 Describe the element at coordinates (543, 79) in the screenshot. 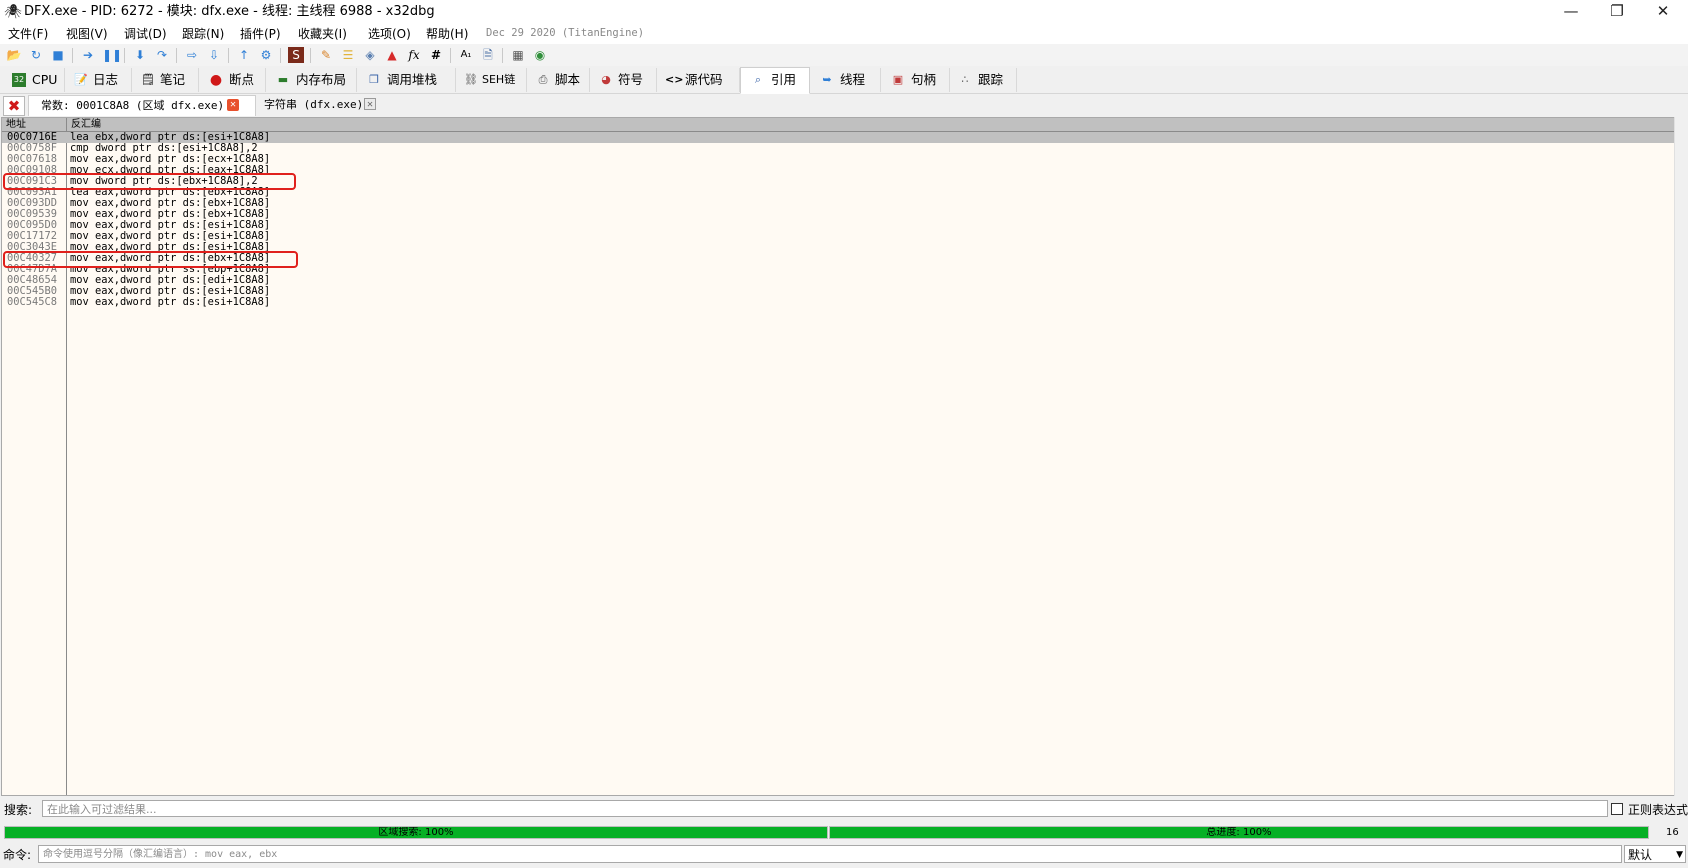

I see `script-icon: ⎙` at that location.